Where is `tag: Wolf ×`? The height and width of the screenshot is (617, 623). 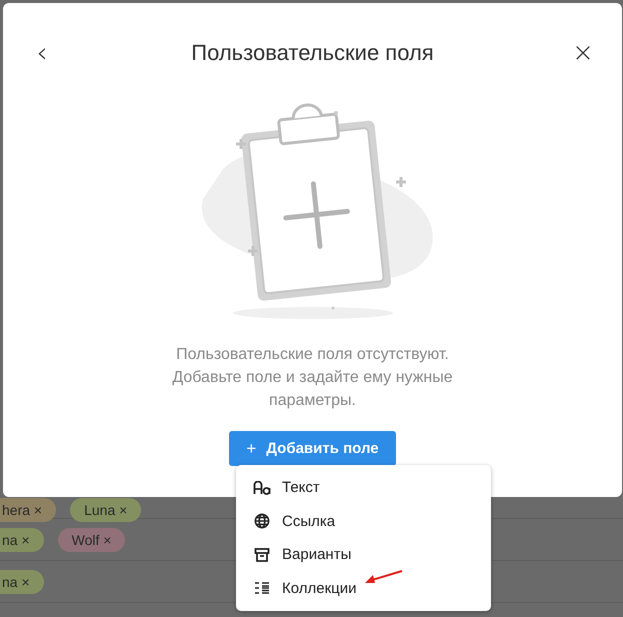
tag: Wolf × is located at coordinates (92, 540).